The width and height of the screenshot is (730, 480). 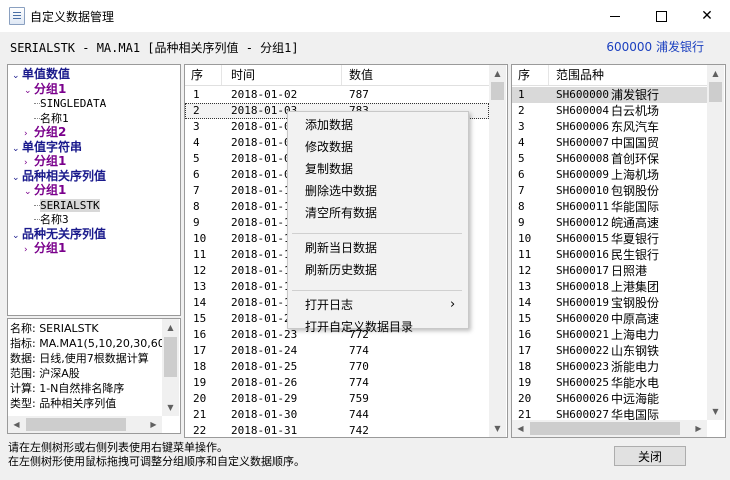 I want to click on info-horizontal-scrollbar: ◀ ▶, so click(x=85, y=424).